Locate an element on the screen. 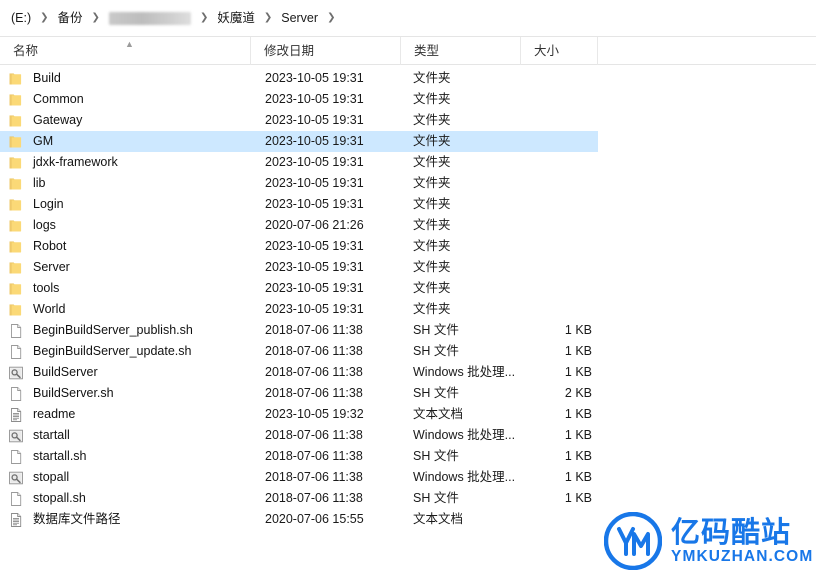 The image size is (816, 583). file-list-row: startall.sh 2018-07-06 11:38 SH 文件 1 KB is located at coordinates (299, 456).